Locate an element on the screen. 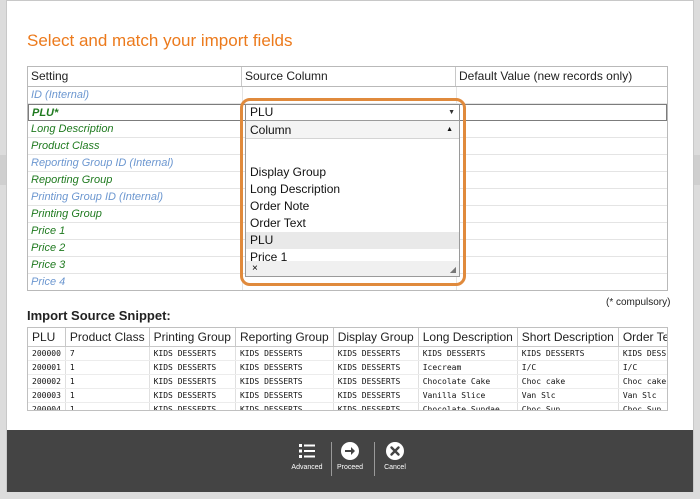 Image resolution: width=700 pixels, height=499 pixels. arrow-right-circle-icon is located at coordinates (350, 451).